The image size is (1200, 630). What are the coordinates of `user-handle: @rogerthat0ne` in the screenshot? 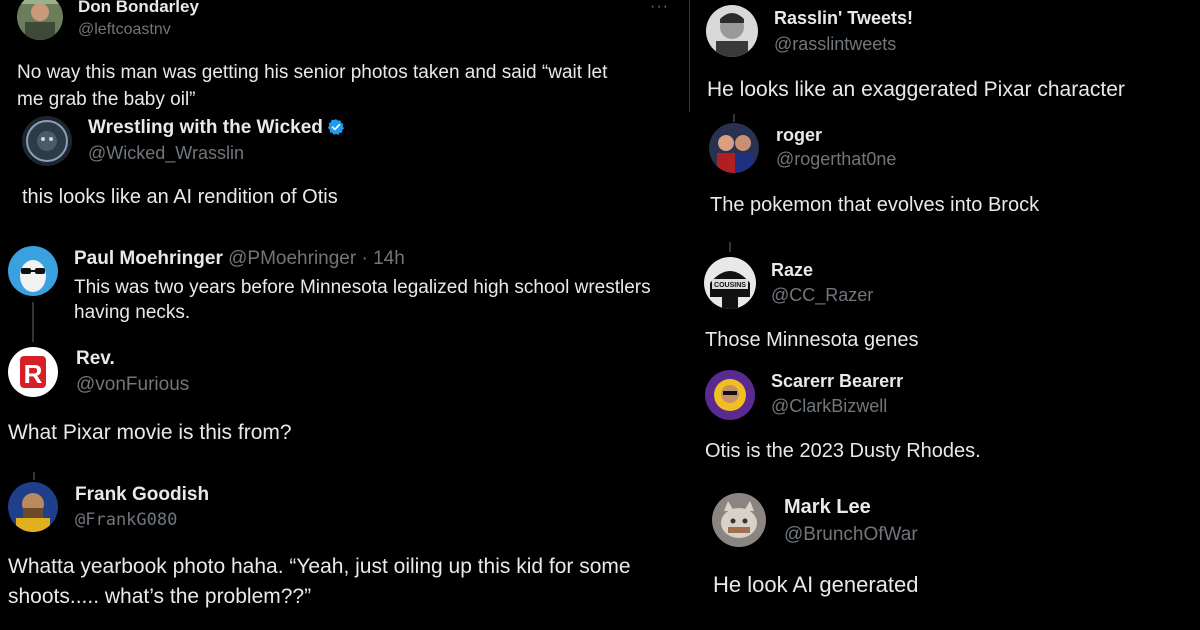 It's located at (836, 159).